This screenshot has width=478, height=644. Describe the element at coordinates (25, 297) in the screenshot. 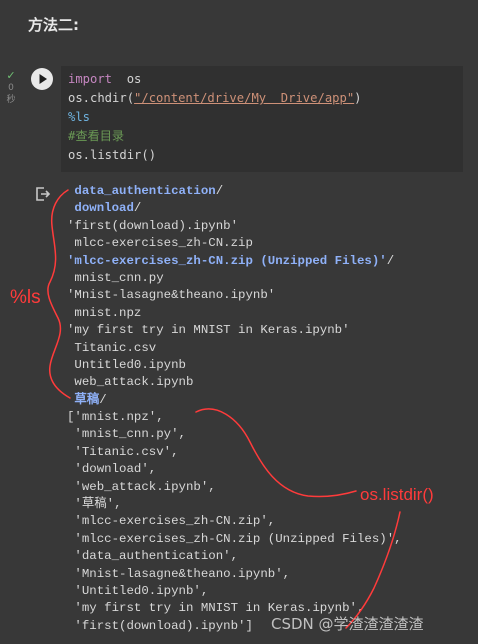

I see `annotation-ls-label: %ls` at that location.